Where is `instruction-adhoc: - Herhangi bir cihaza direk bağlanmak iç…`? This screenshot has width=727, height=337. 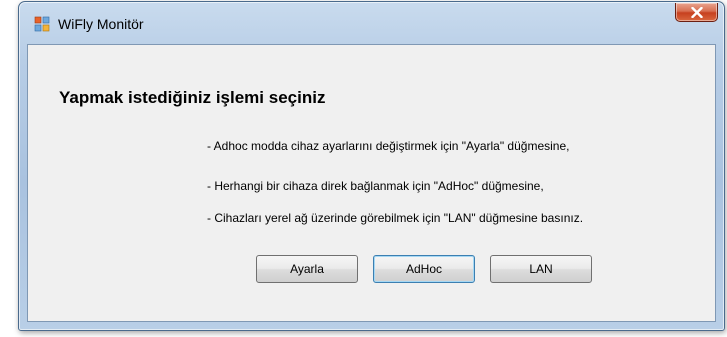
instruction-adhoc: - Herhangi bir cihaza direk bağlanmak iç… is located at coordinates (375, 186).